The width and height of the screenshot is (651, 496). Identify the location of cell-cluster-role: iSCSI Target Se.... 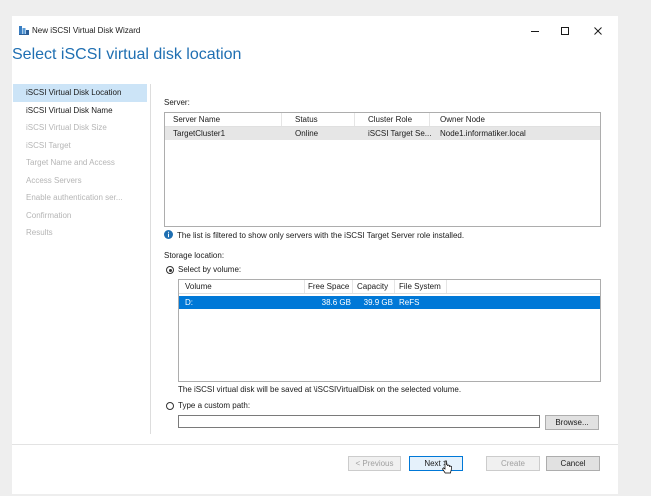
(400, 133).